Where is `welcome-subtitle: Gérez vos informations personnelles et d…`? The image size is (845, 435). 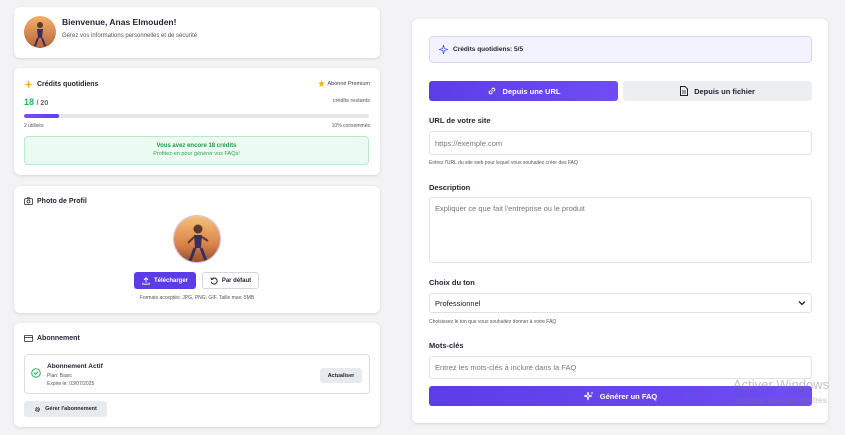 welcome-subtitle: Gérez vos informations personnelles et d… is located at coordinates (130, 36).